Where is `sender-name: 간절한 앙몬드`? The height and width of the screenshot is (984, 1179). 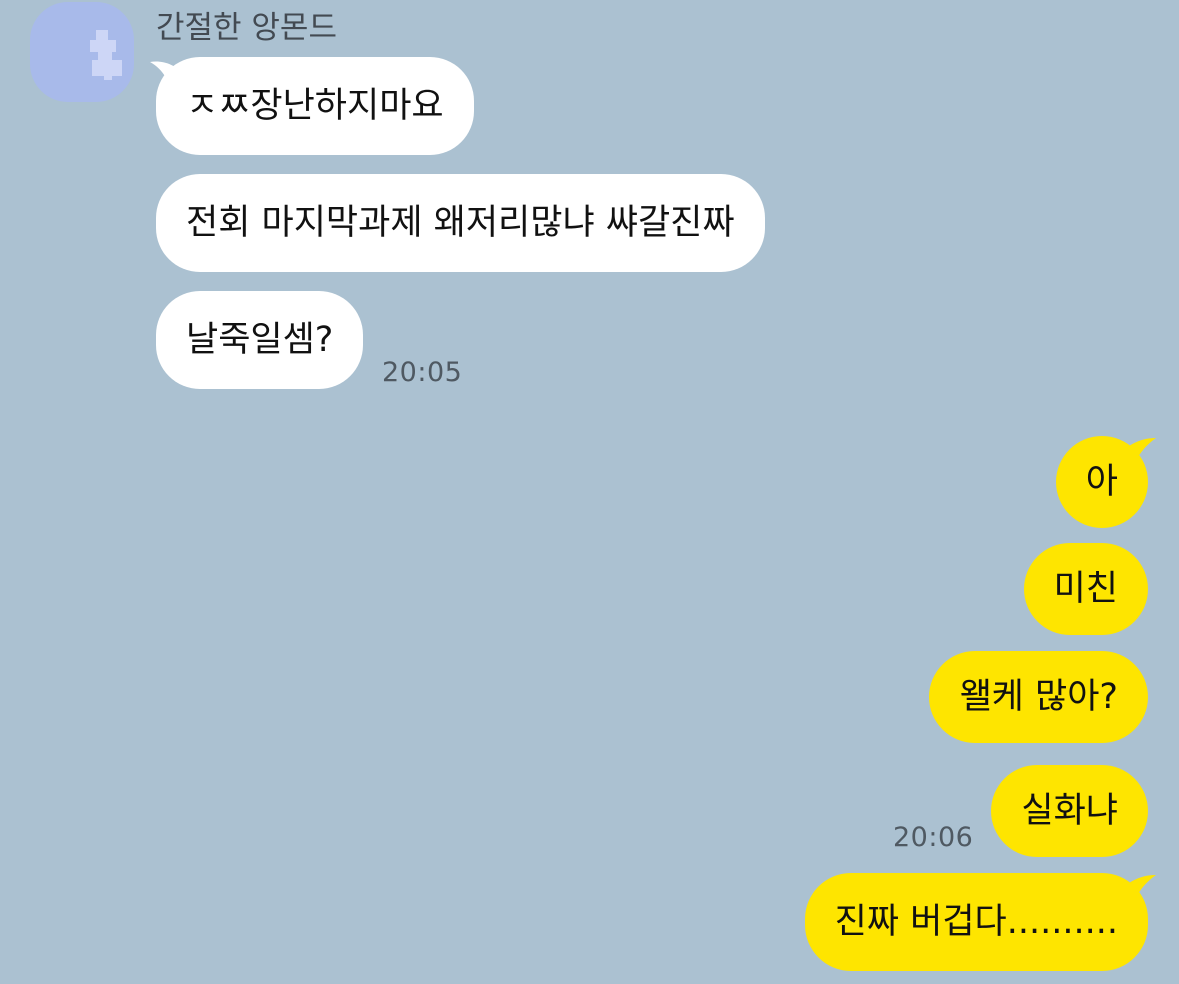 sender-name: 간절한 앙몬드 is located at coordinates (246, 28).